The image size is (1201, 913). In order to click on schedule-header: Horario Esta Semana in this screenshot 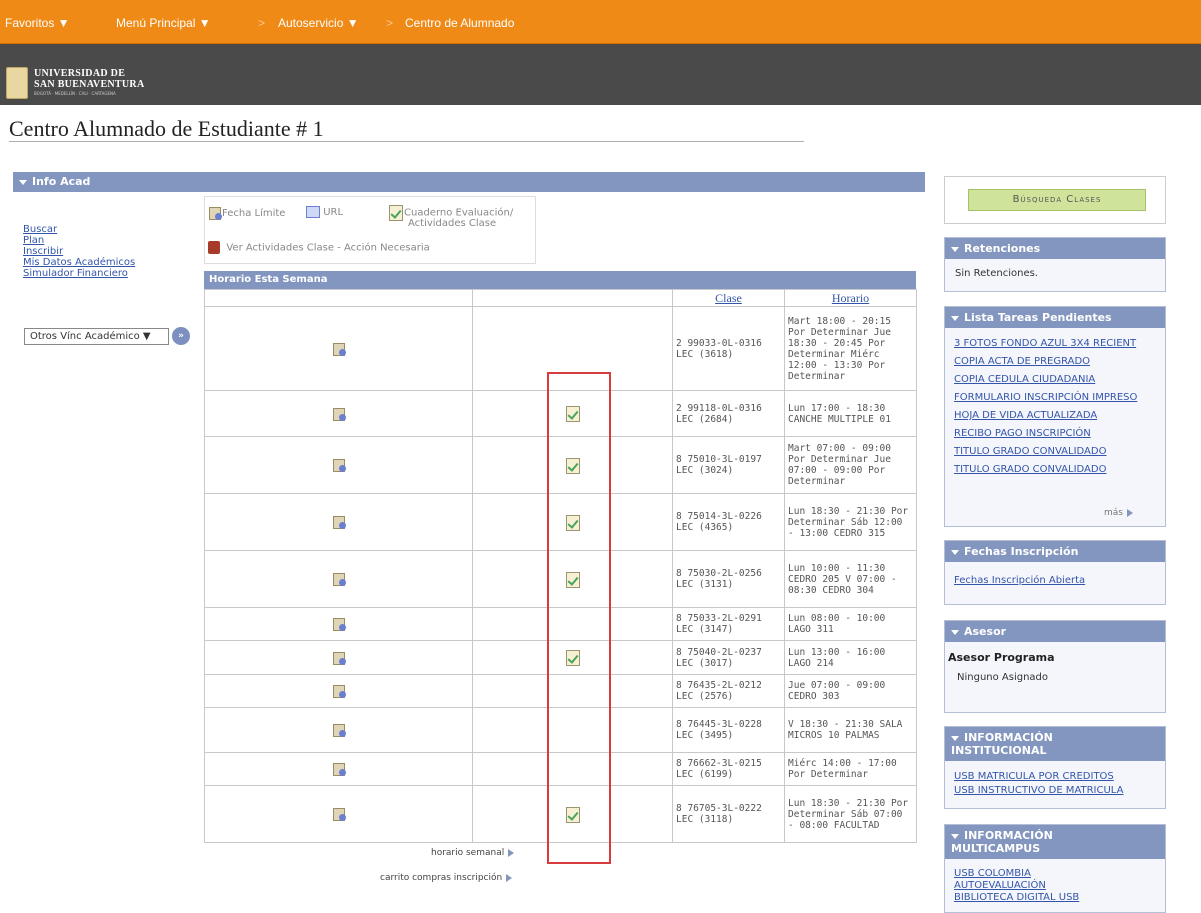, I will do `click(560, 280)`.